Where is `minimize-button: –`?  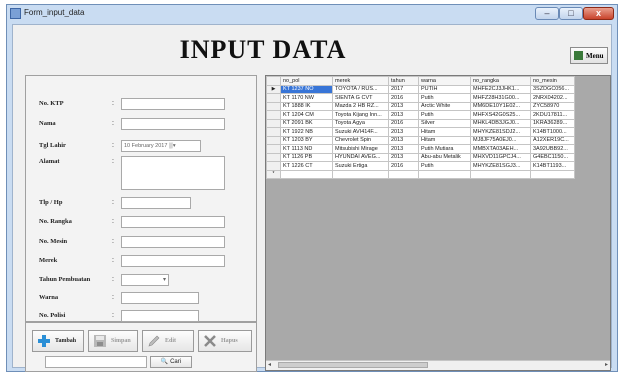
minimize-button: – is located at coordinates (547, 13).